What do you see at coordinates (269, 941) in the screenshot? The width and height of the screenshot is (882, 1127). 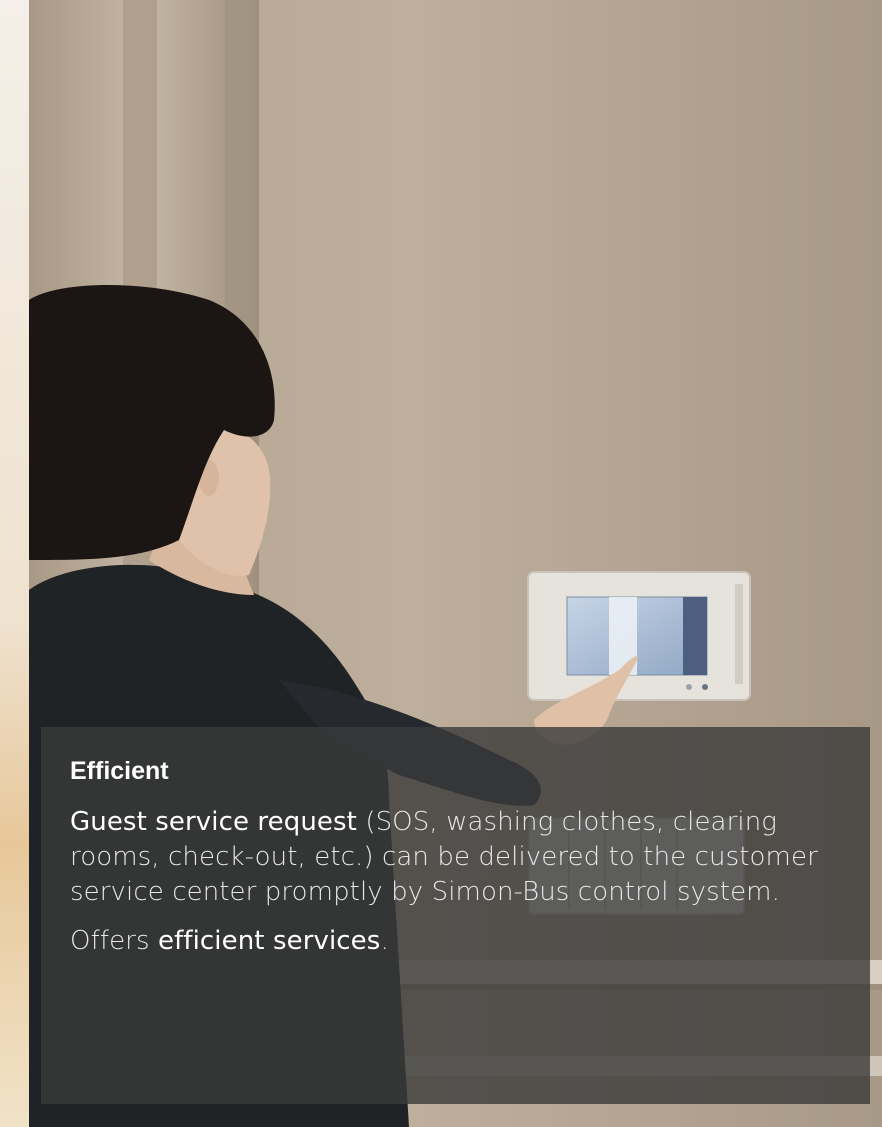 I see `highlight-efficient-services: efficient services` at bounding box center [269, 941].